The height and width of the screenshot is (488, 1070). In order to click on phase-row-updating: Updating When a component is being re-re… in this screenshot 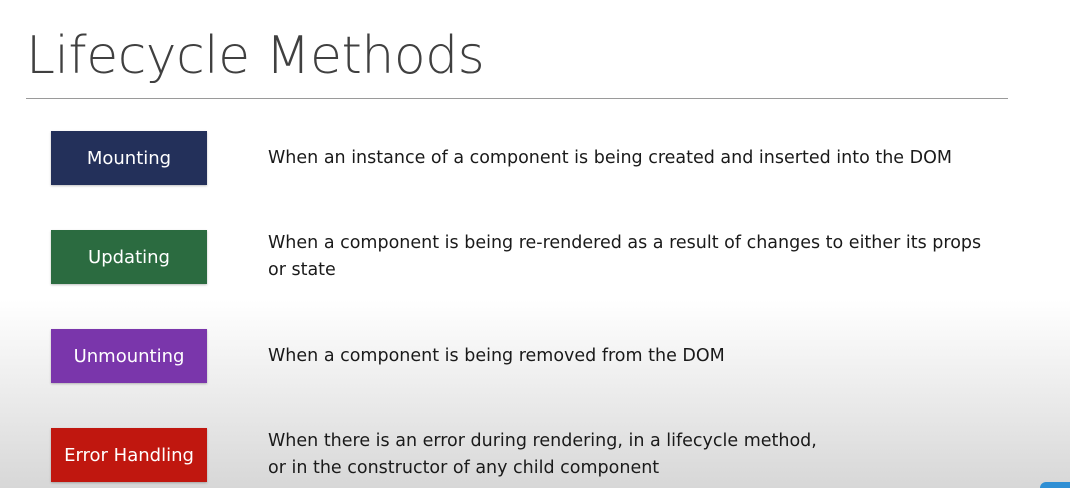, I will do `click(535, 257)`.